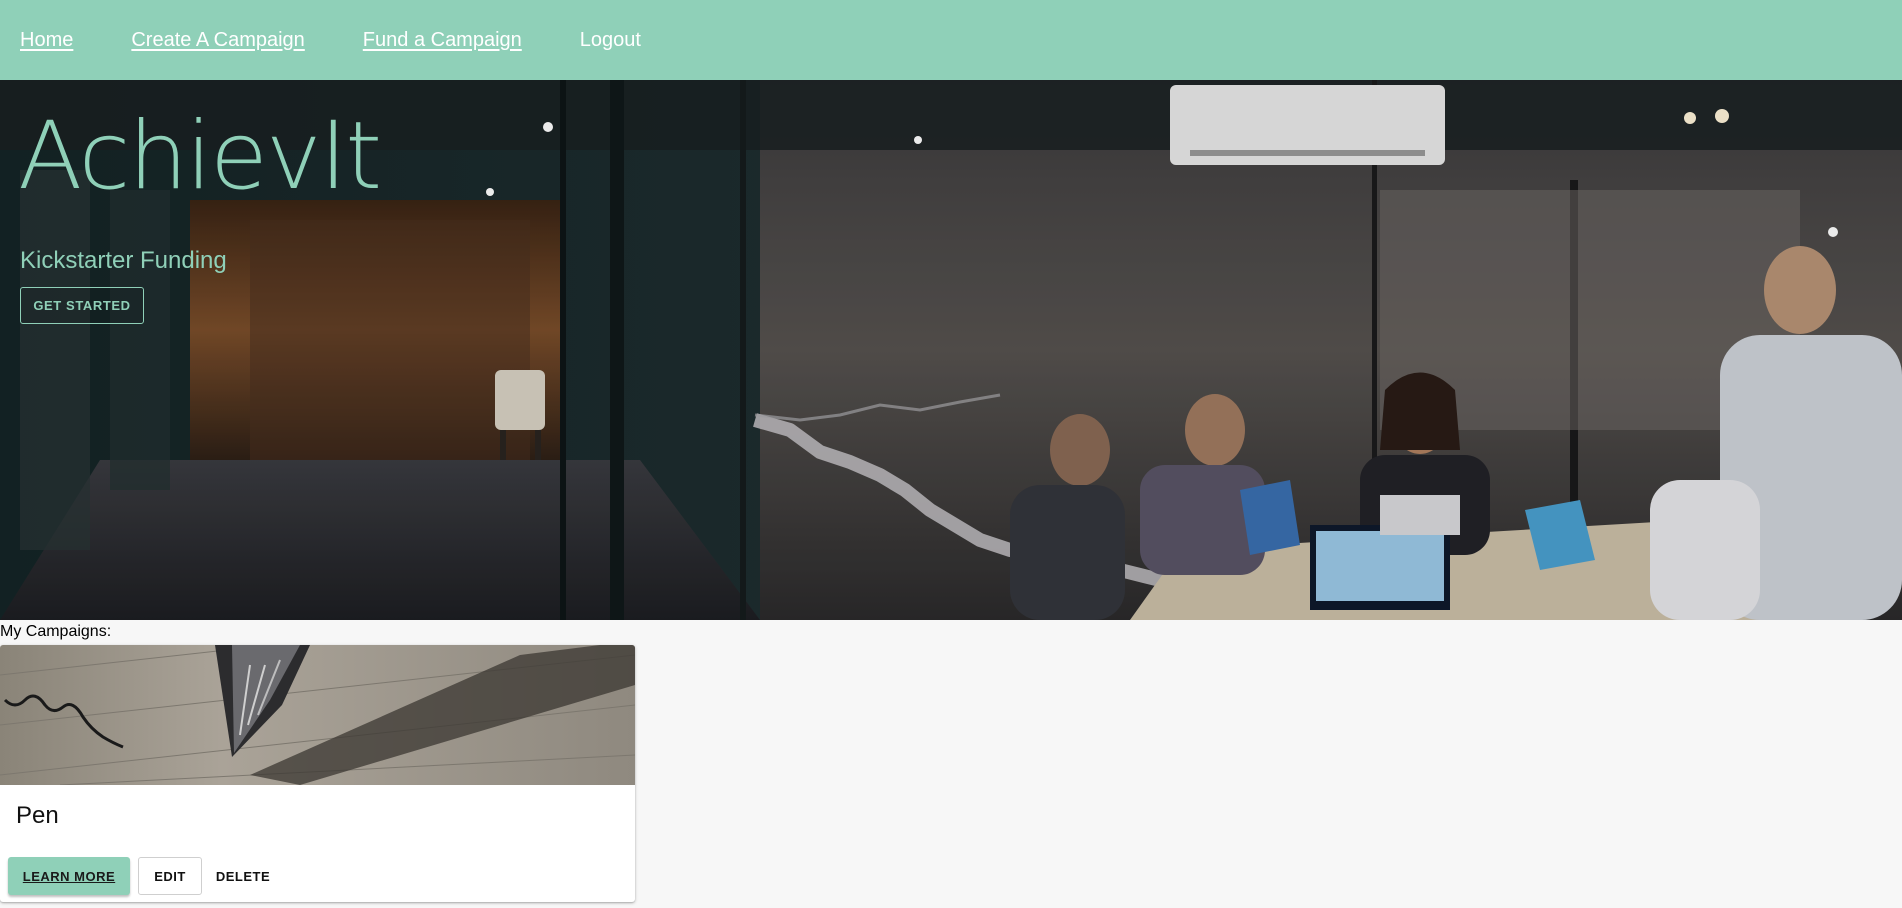 The image size is (1902, 908). What do you see at coordinates (37, 815) in the screenshot?
I see `campaign-title: Pen` at bounding box center [37, 815].